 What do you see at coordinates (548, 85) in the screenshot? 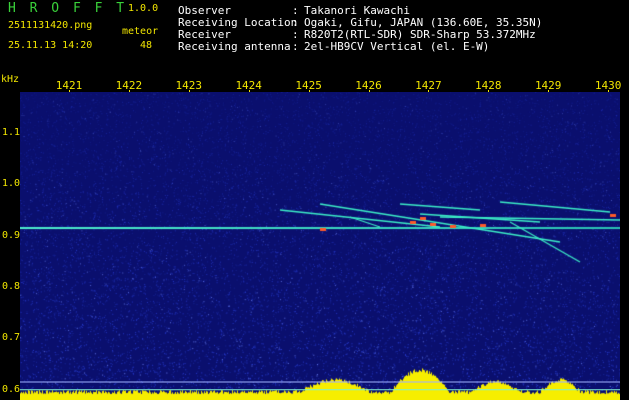
I see `time-tick-label: 1429` at bounding box center [548, 85].